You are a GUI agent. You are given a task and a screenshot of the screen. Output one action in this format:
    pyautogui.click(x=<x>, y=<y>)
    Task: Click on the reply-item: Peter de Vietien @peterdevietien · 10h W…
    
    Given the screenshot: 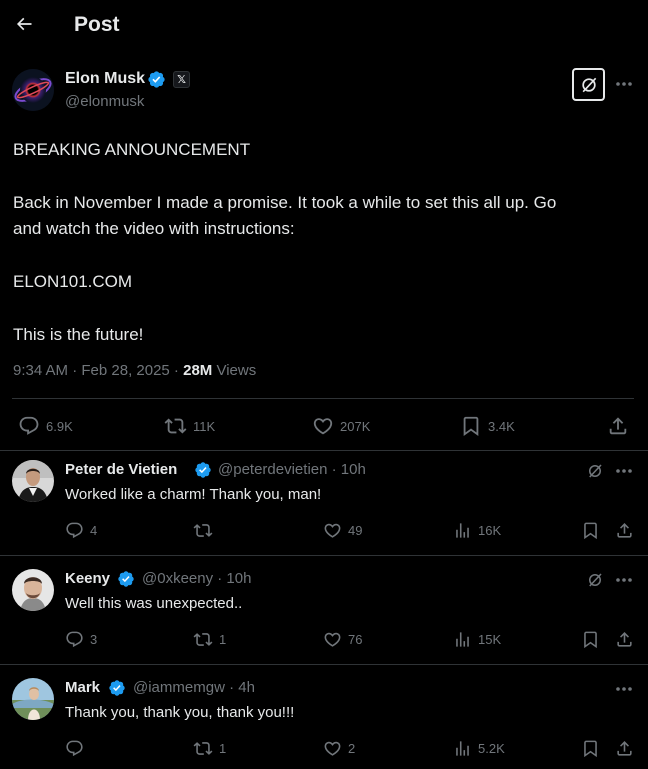 What is the action you would take?
    pyautogui.click(x=324, y=502)
    